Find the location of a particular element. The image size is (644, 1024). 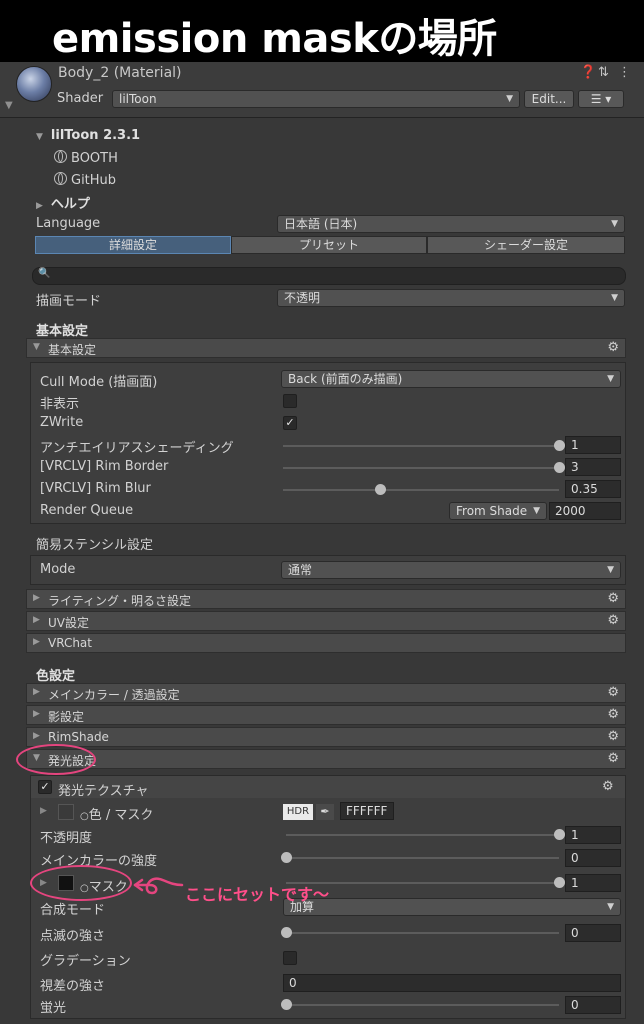

render-mode-dropdown: 不透明 ▼ is located at coordinates (451, 298).